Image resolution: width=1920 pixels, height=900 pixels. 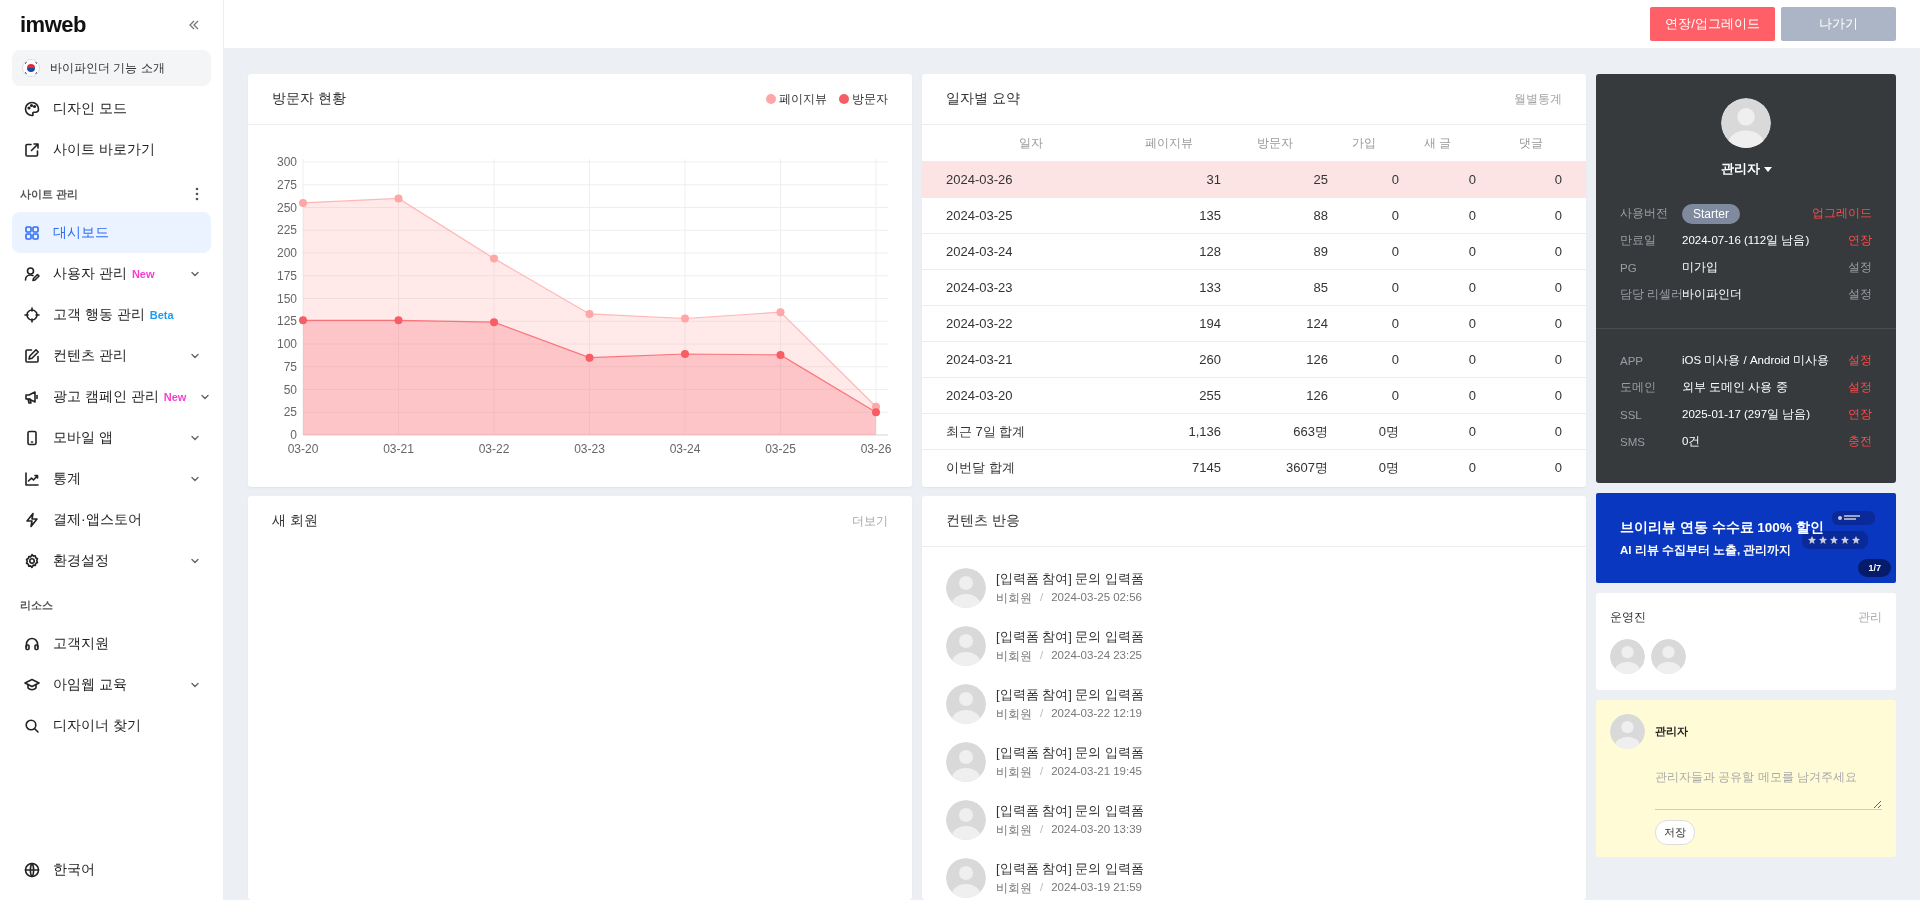 What do you see at coordinates (979, 288) in the screenshot?
I see `table-cell-text: 2024-03-23` at bounding box center [979, 288].